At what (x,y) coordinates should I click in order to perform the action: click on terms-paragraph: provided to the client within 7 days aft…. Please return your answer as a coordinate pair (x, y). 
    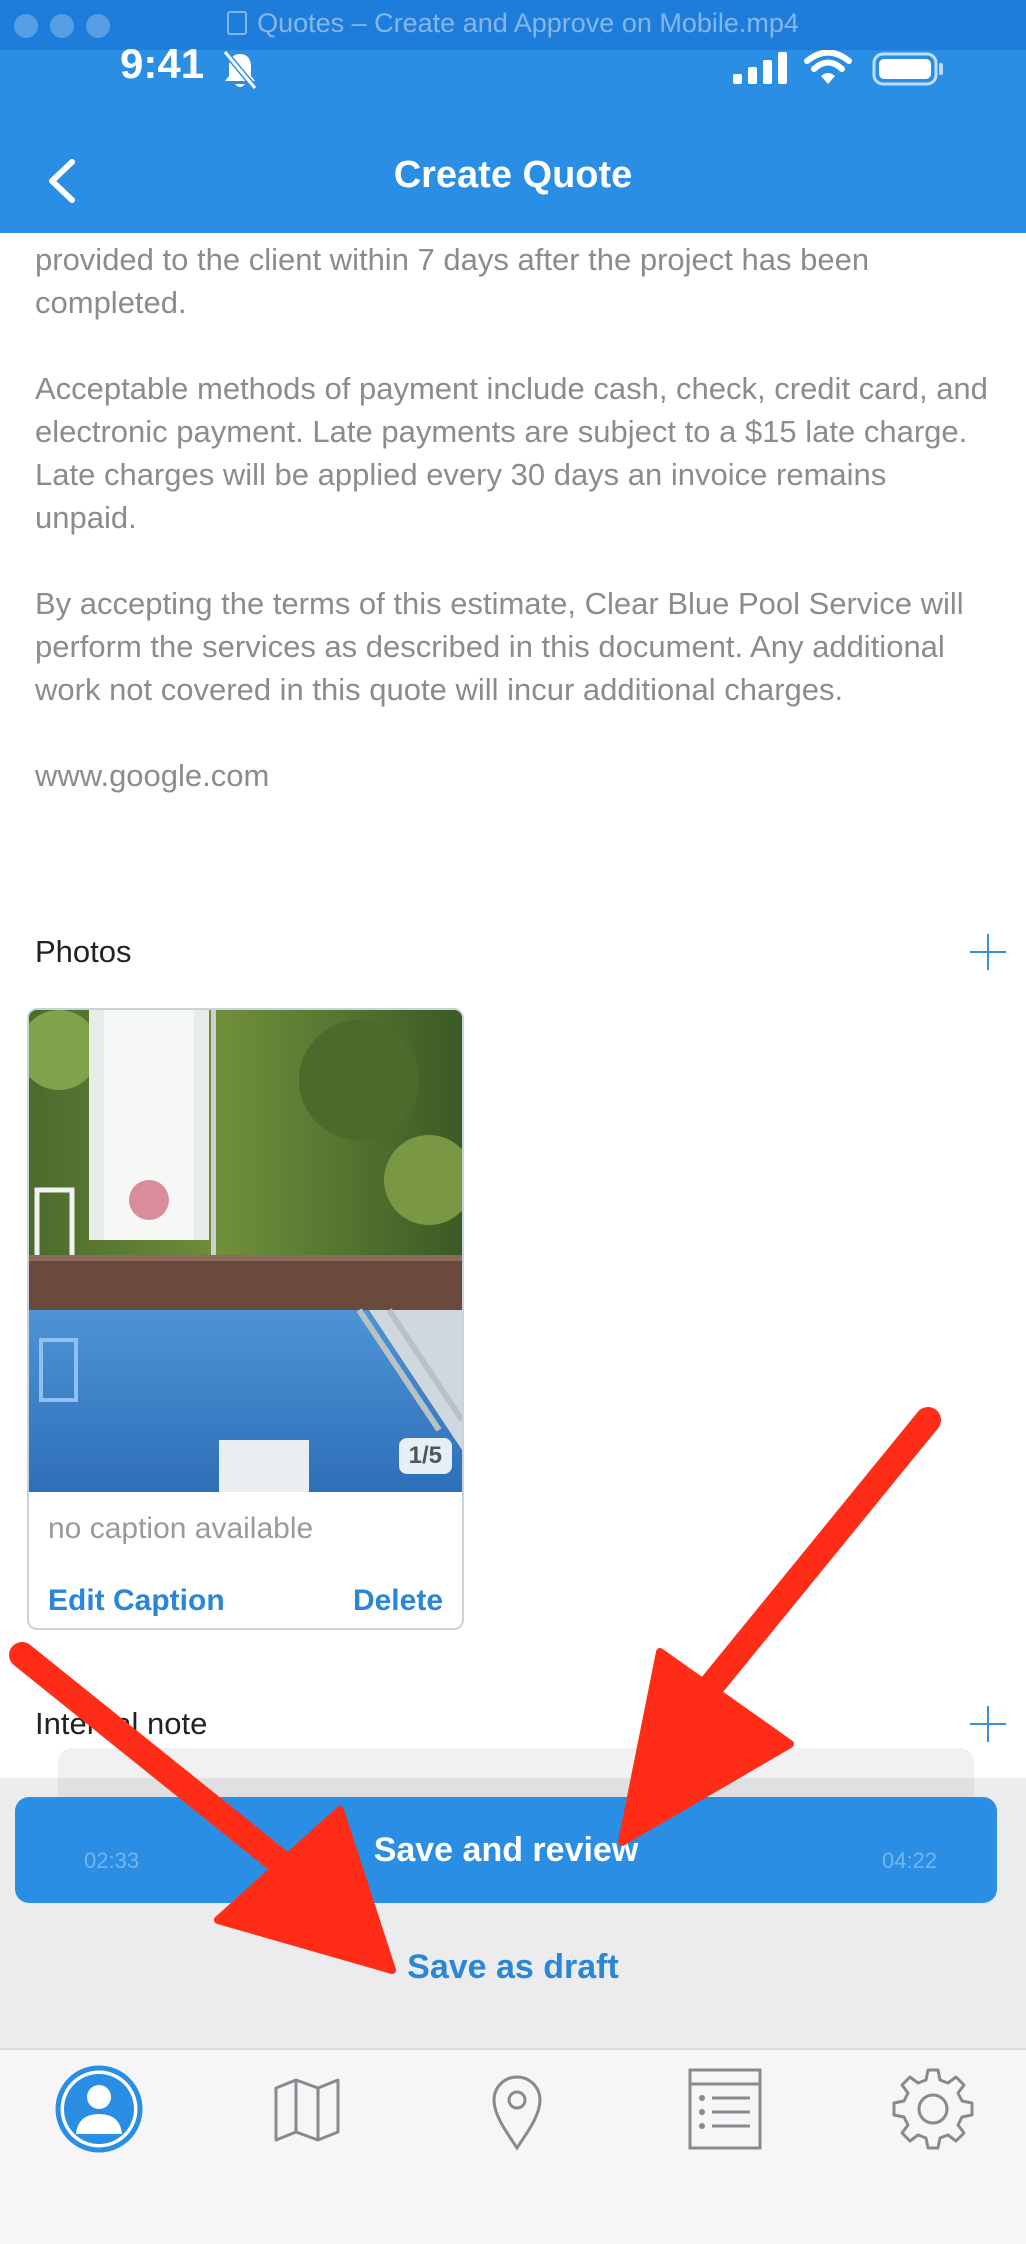
    Looking at the image, I should click on (452, 281).